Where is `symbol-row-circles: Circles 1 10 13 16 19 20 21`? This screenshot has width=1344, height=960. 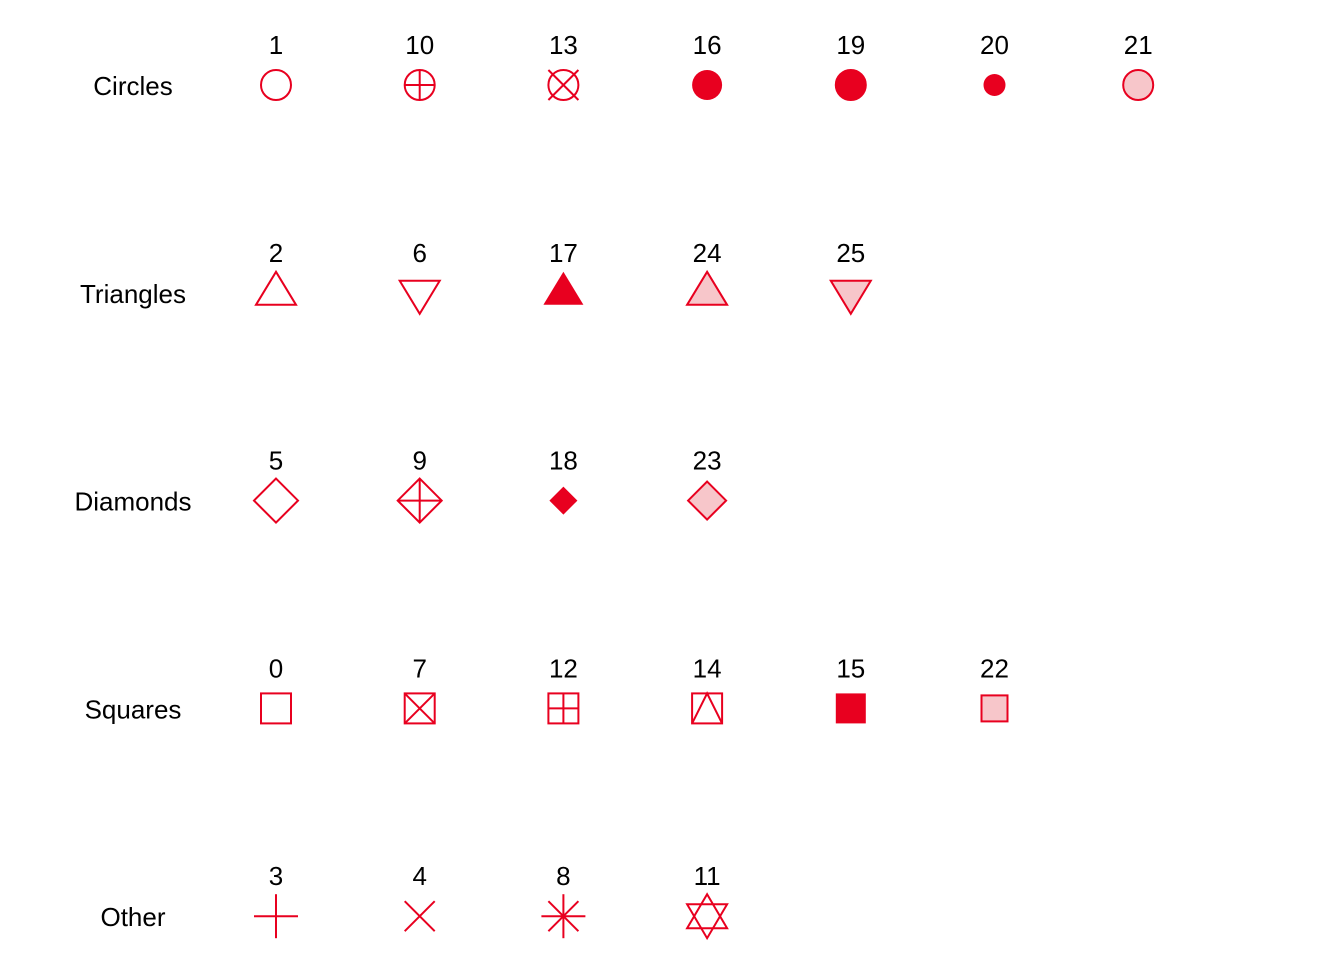
symbol-row-circles: Circles 1 10 13 16 19 20 21 is located at coordinates (624, 65).